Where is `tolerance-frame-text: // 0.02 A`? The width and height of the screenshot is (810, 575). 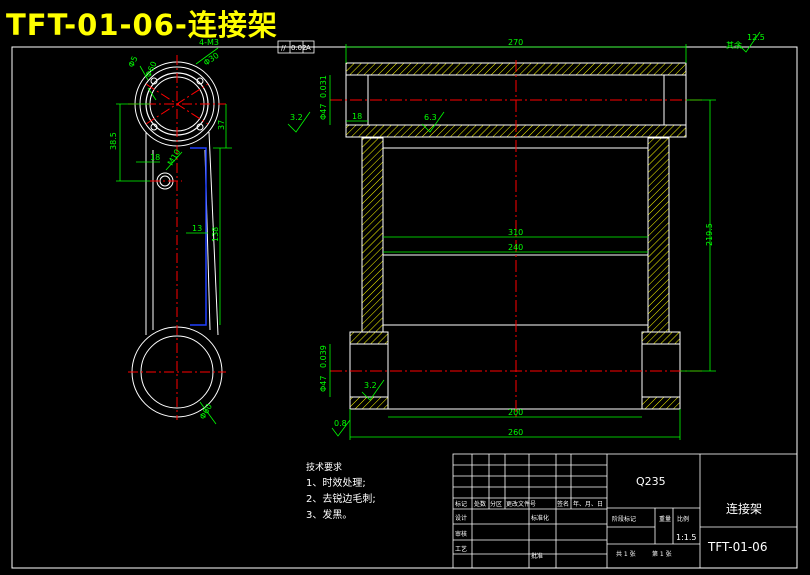
tolerance-frame-text: // 0.02 A is located at coordinates (296, 48).